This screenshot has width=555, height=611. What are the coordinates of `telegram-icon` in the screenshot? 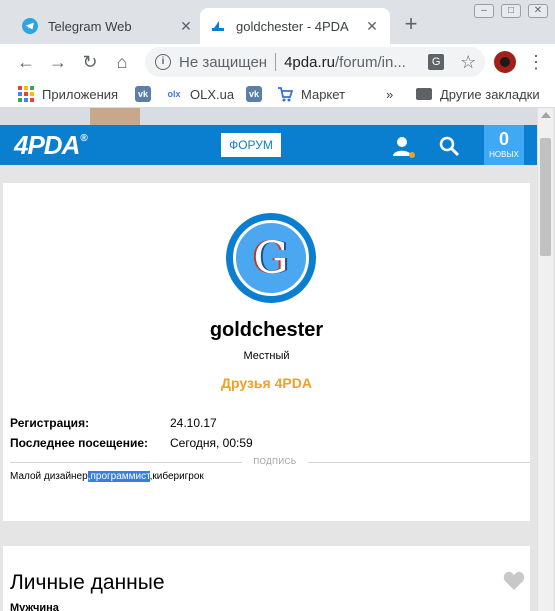 It's located at (30, 26).